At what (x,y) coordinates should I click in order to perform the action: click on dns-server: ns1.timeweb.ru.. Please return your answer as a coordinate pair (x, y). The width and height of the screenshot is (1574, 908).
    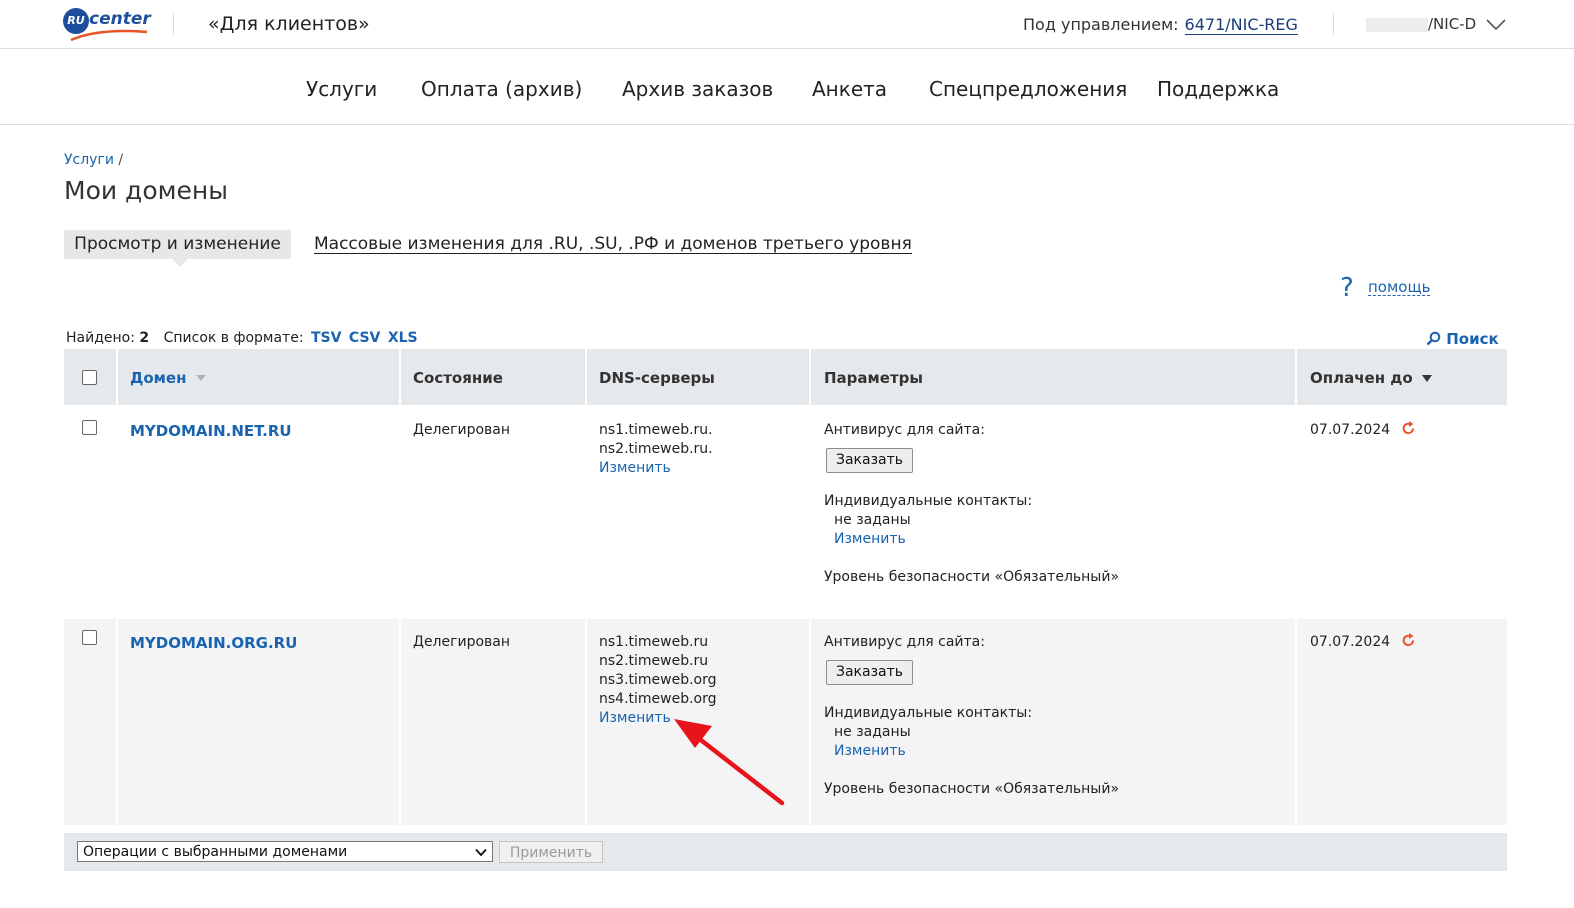
    Looking at the image, I should click on (656, 430).